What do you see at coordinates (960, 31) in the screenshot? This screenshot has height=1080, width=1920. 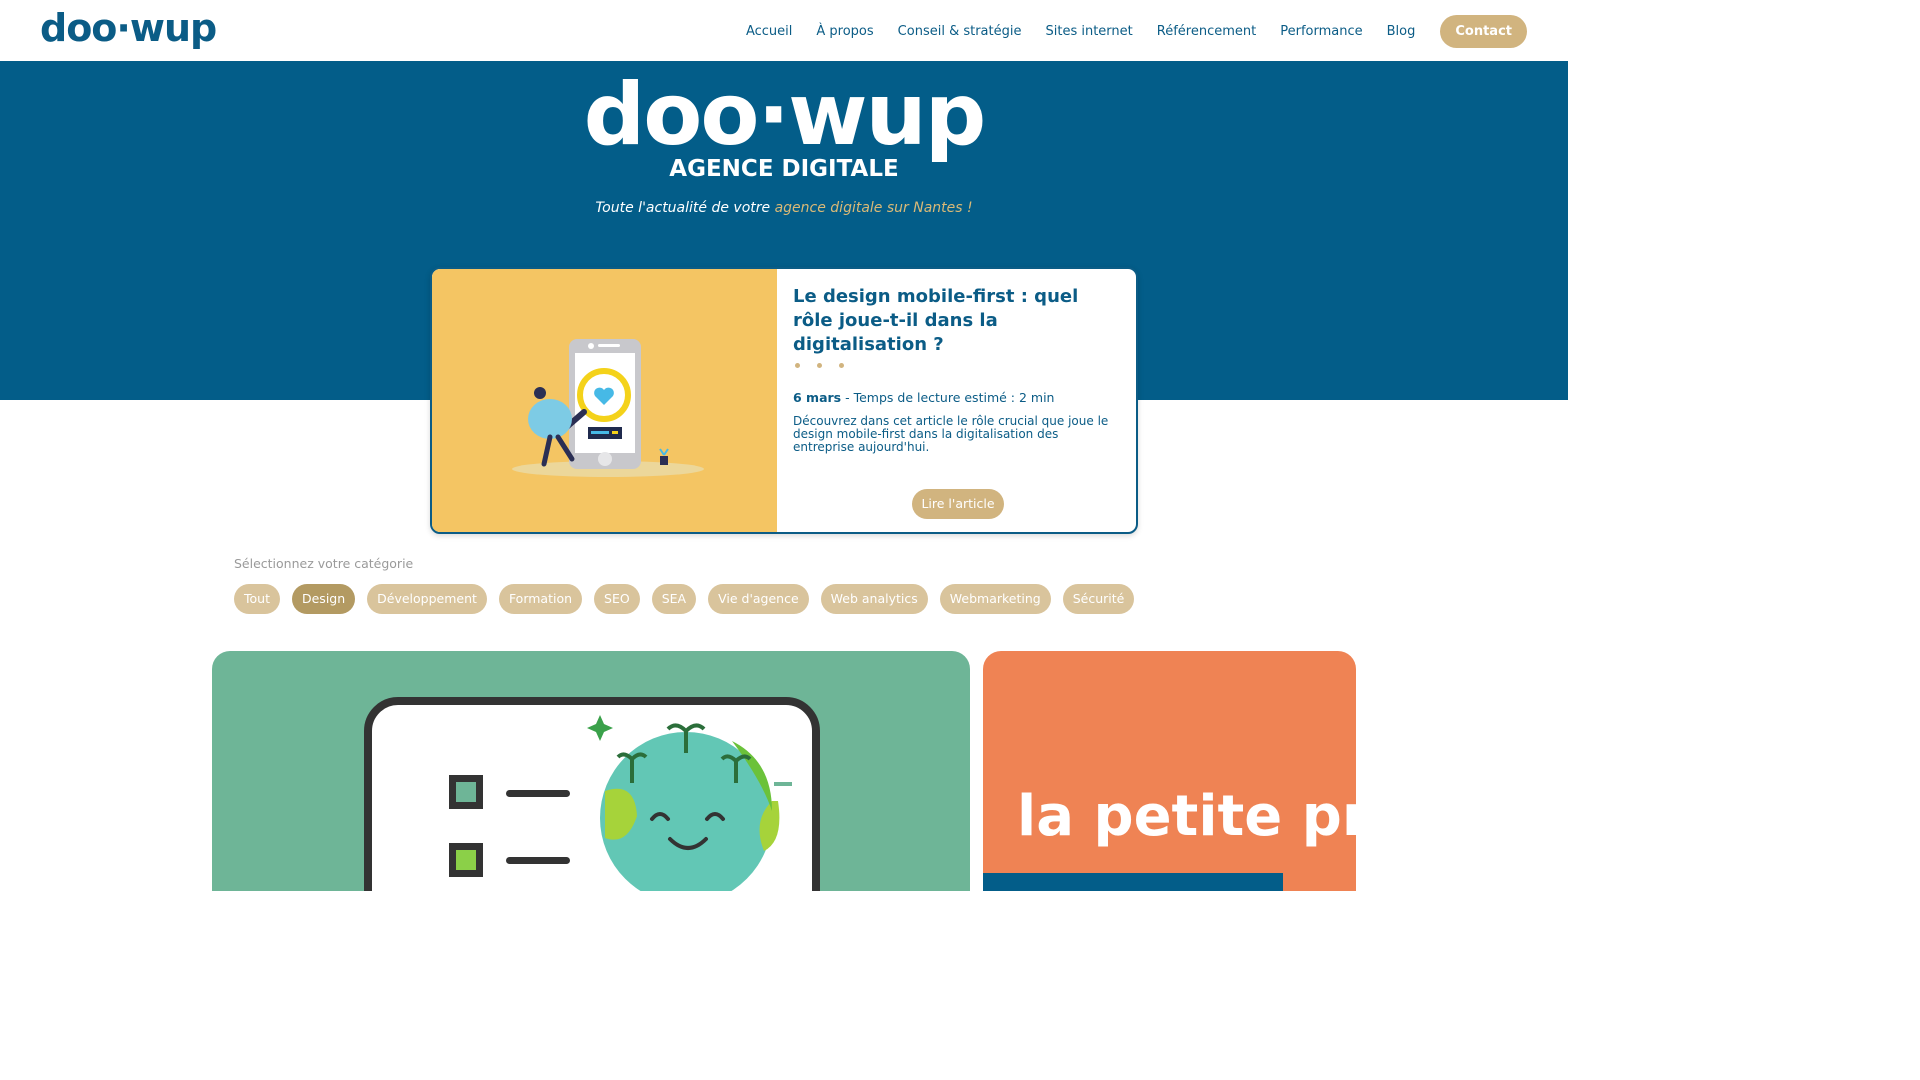 I see `nav-conseil-strategie: Conseil & stratégie` at bounding box center [960, 31].